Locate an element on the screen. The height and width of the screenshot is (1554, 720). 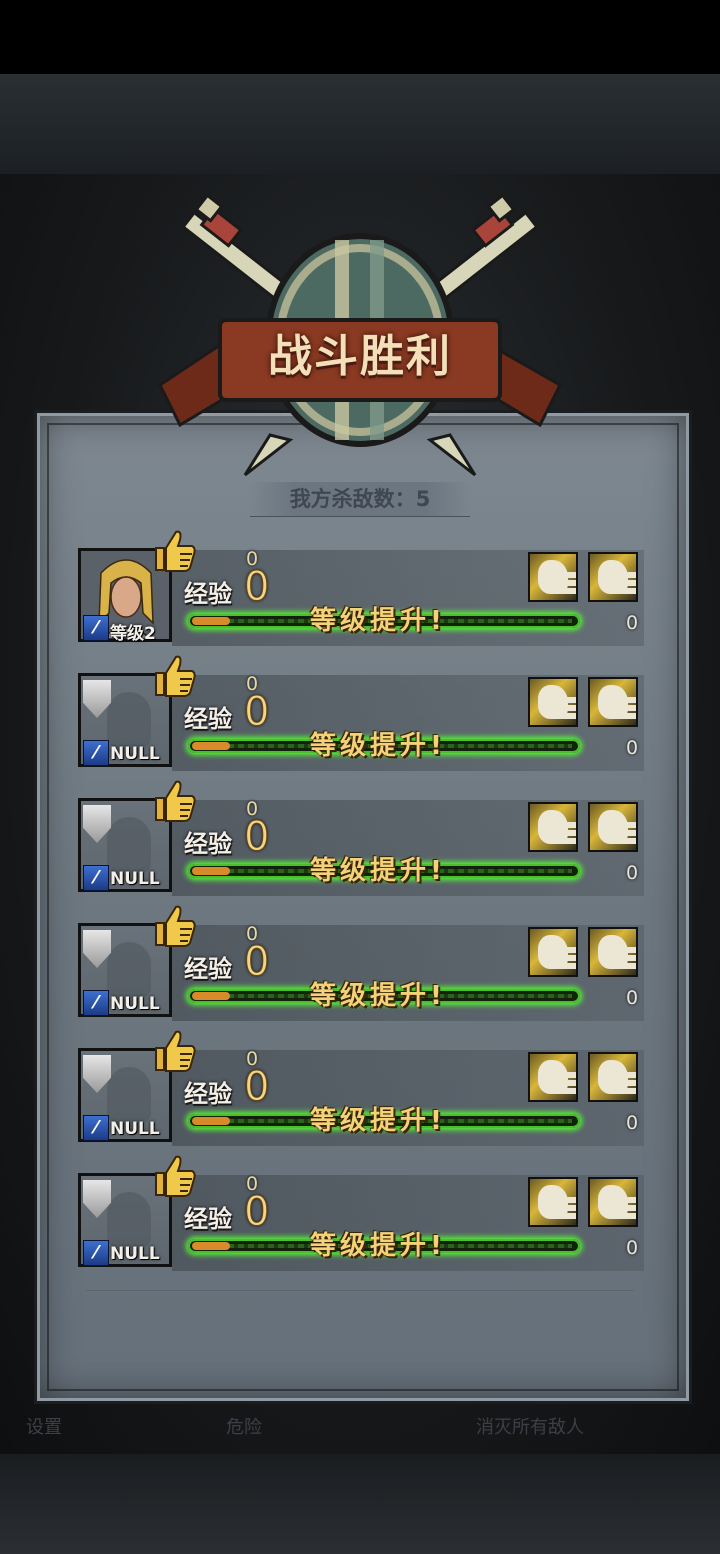
background-sky is located at coordinates (360, 124).